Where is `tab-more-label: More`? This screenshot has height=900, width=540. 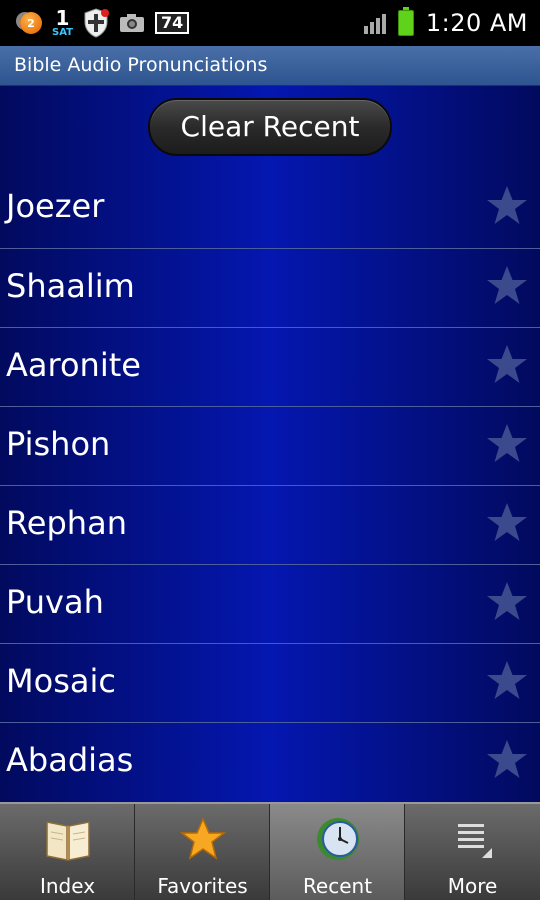 tab-more-label: More is located at coordinates (472, 886).